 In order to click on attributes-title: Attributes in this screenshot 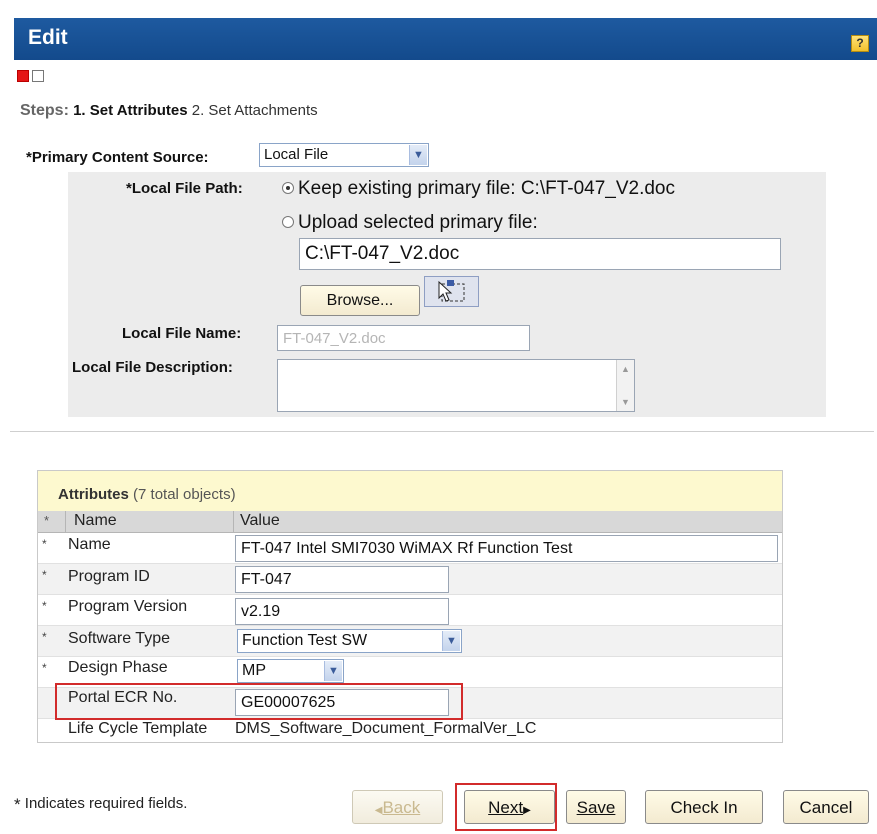, I will do `click(93, 494)`.